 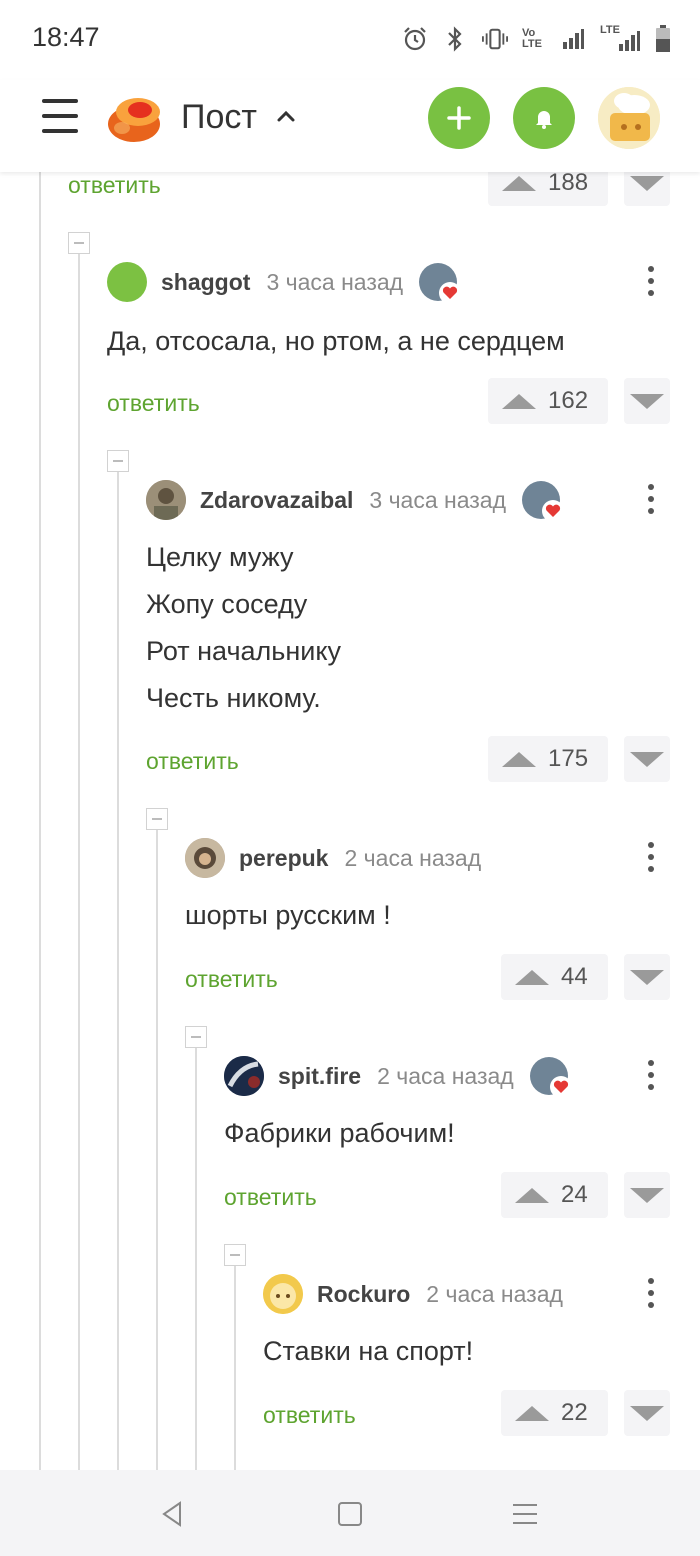 I want to click on page-title: Пост, so click(x=219, y=117).